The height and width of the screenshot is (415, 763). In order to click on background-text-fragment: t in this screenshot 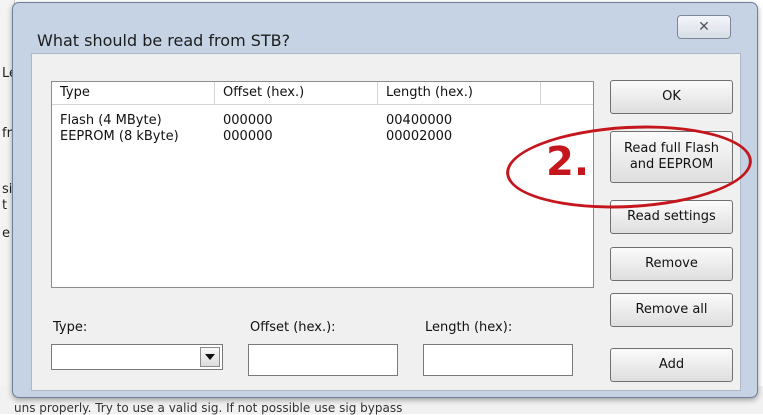, I will do `click(5, 205)`.